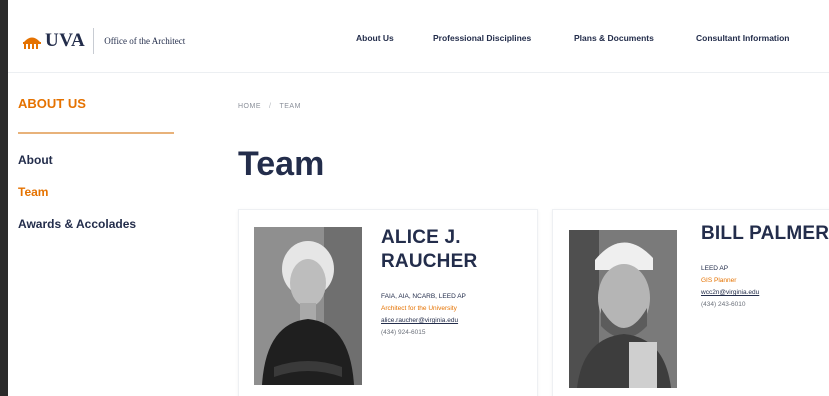  What do you see at coordinates (614, 38) in the screenshot?
I see `nav-plans-documents: Plans & Documents` at bounding box center [614, 38].